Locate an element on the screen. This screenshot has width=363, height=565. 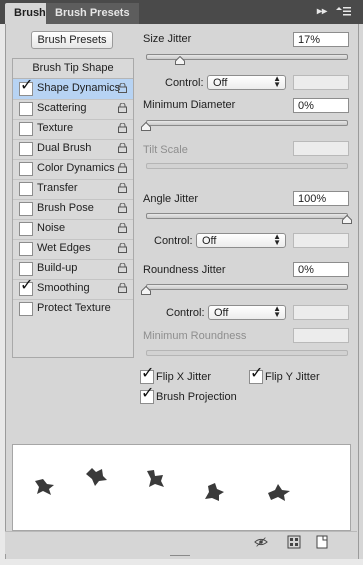
list-item-scattering: Scattering is located at coordinates (73, 109).